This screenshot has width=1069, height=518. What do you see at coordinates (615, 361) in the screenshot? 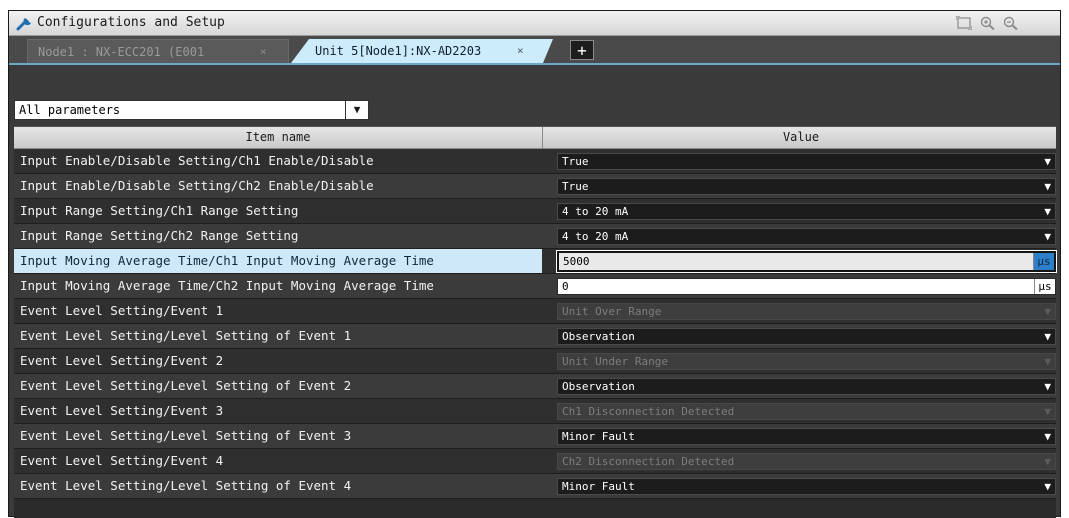
I see `value-text: Unit Under Range` at bounding box center [615, 361].